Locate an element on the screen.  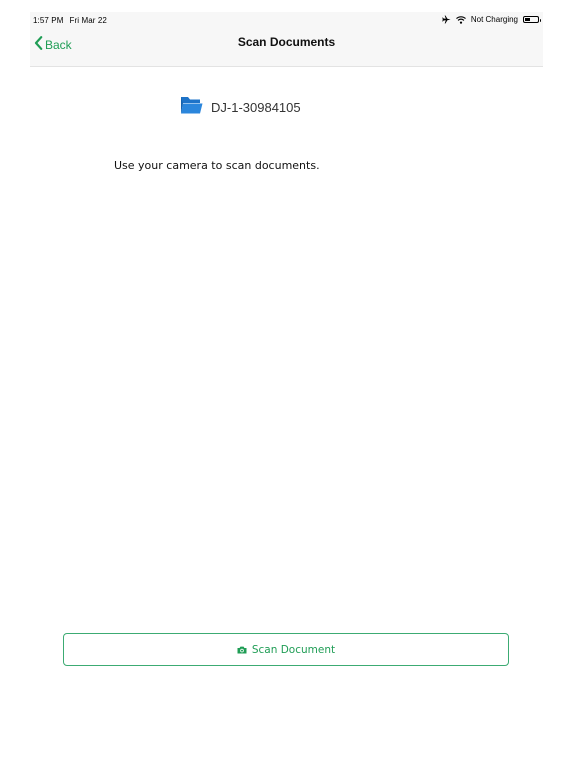
status-time: 1:57 PM is located at coordinates (48, 20).